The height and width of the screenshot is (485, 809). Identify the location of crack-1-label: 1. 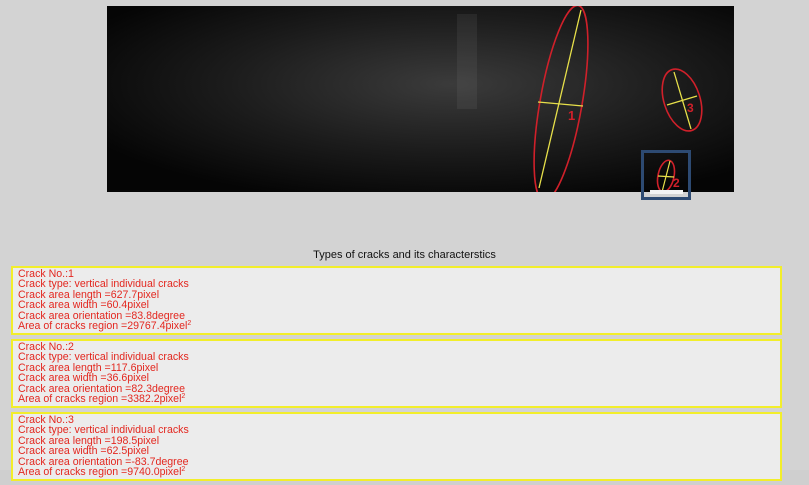
(571, 115).